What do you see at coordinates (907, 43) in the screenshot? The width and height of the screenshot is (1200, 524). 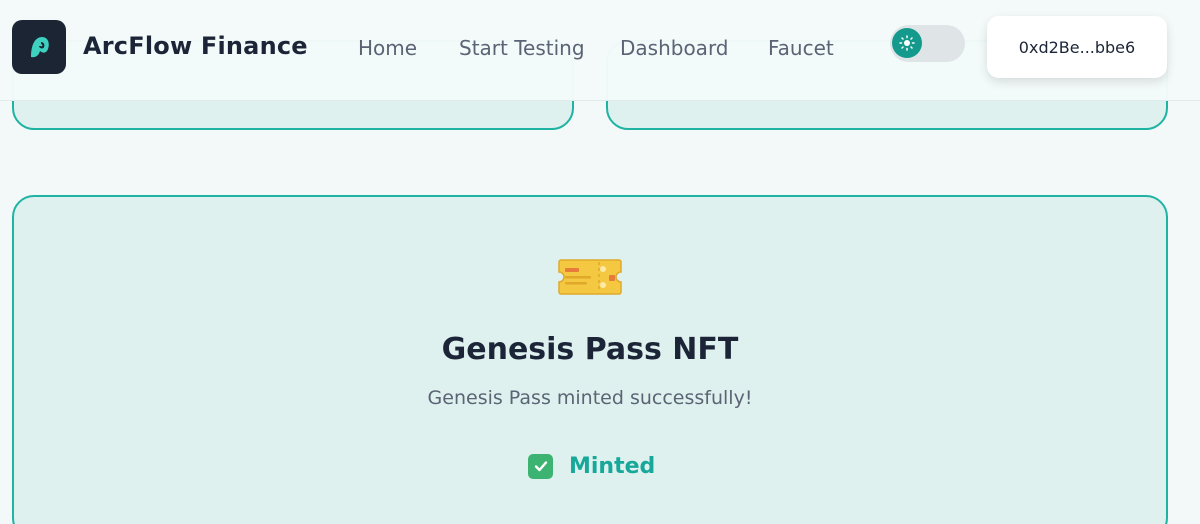 I see `sun-icon` at bounding box center [907, 43].